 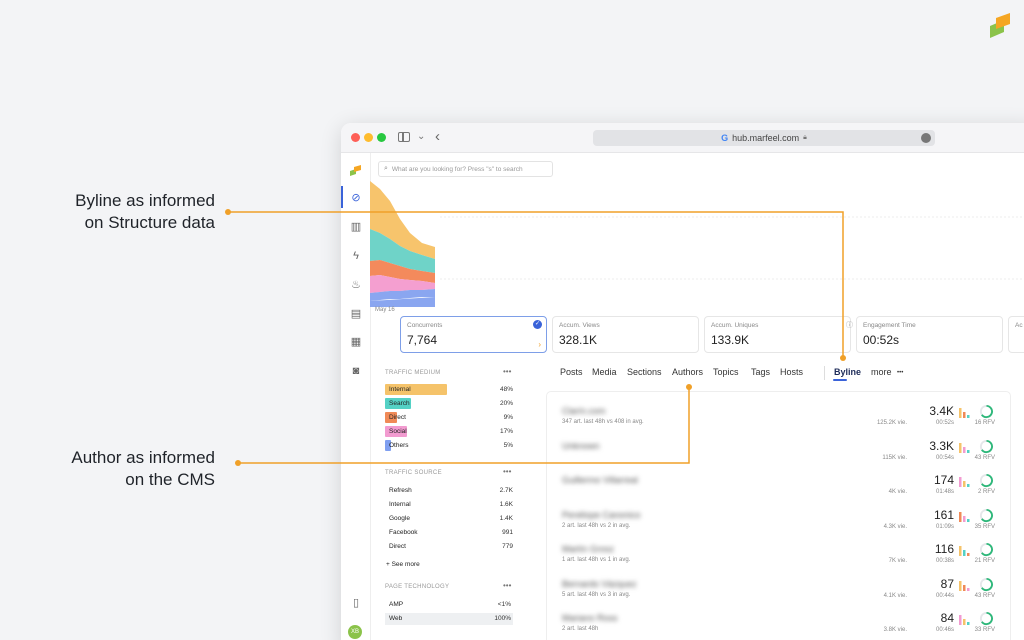 I want to click on tab-more: more, so click(x=881, y=372).